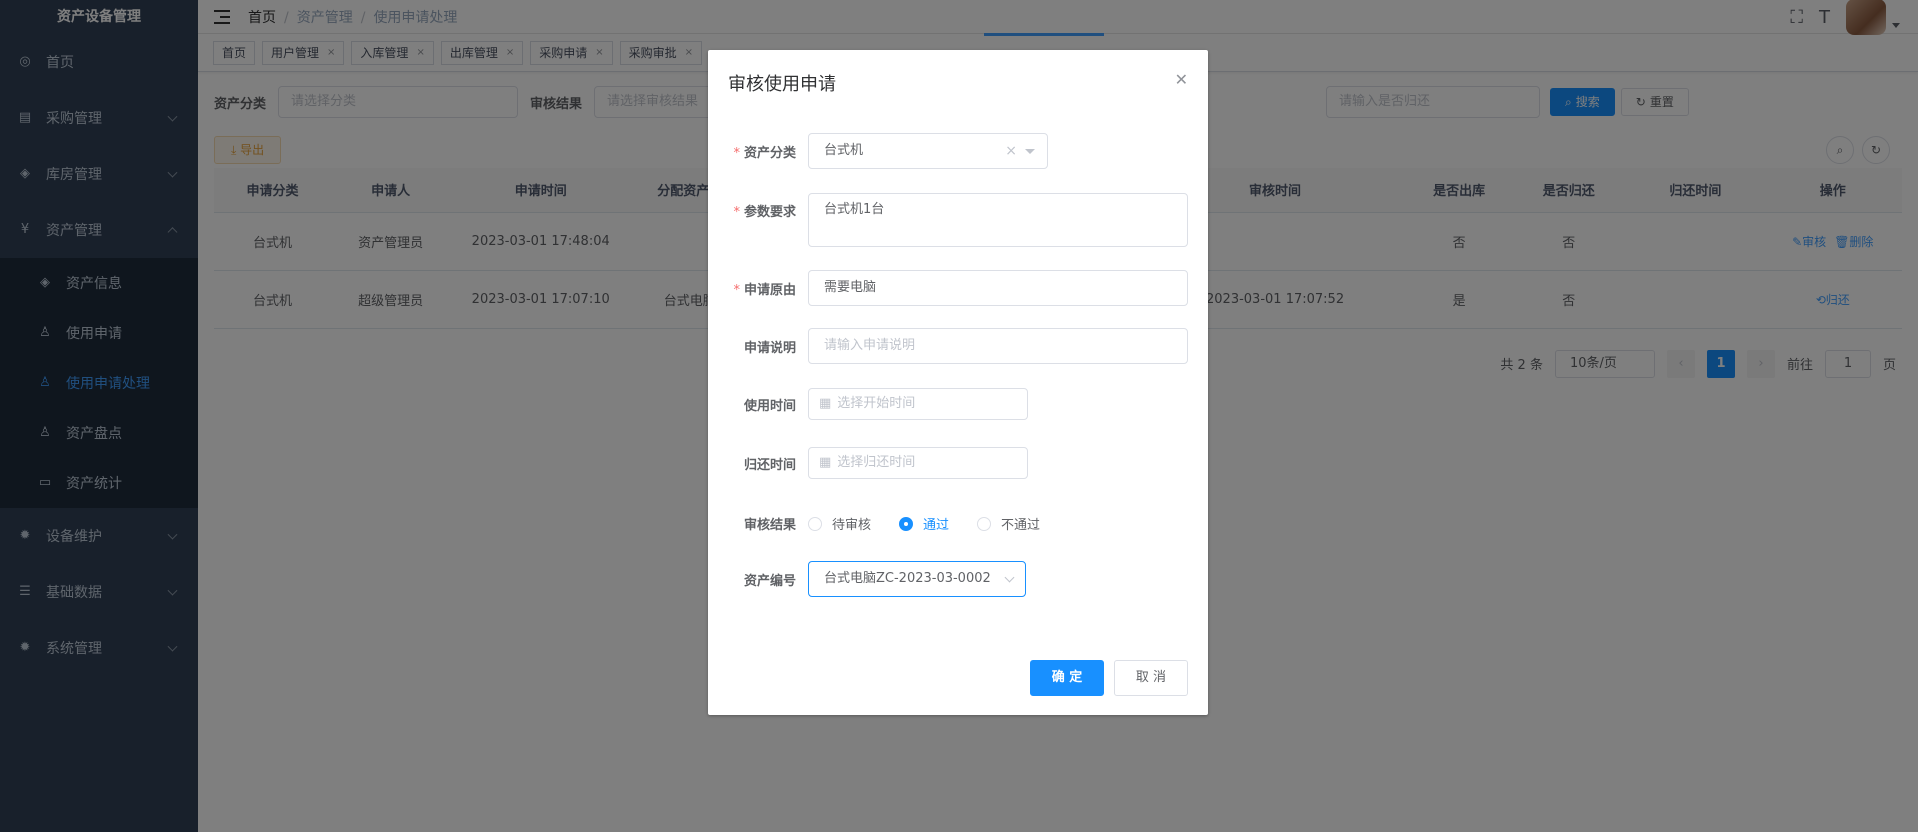 The height and width of the screenshot is (832, 1918). What do you see at coordinates (764, 290) in the screenshot?
I see `form-label: * 申请原由` at bounding box center [764, 290].